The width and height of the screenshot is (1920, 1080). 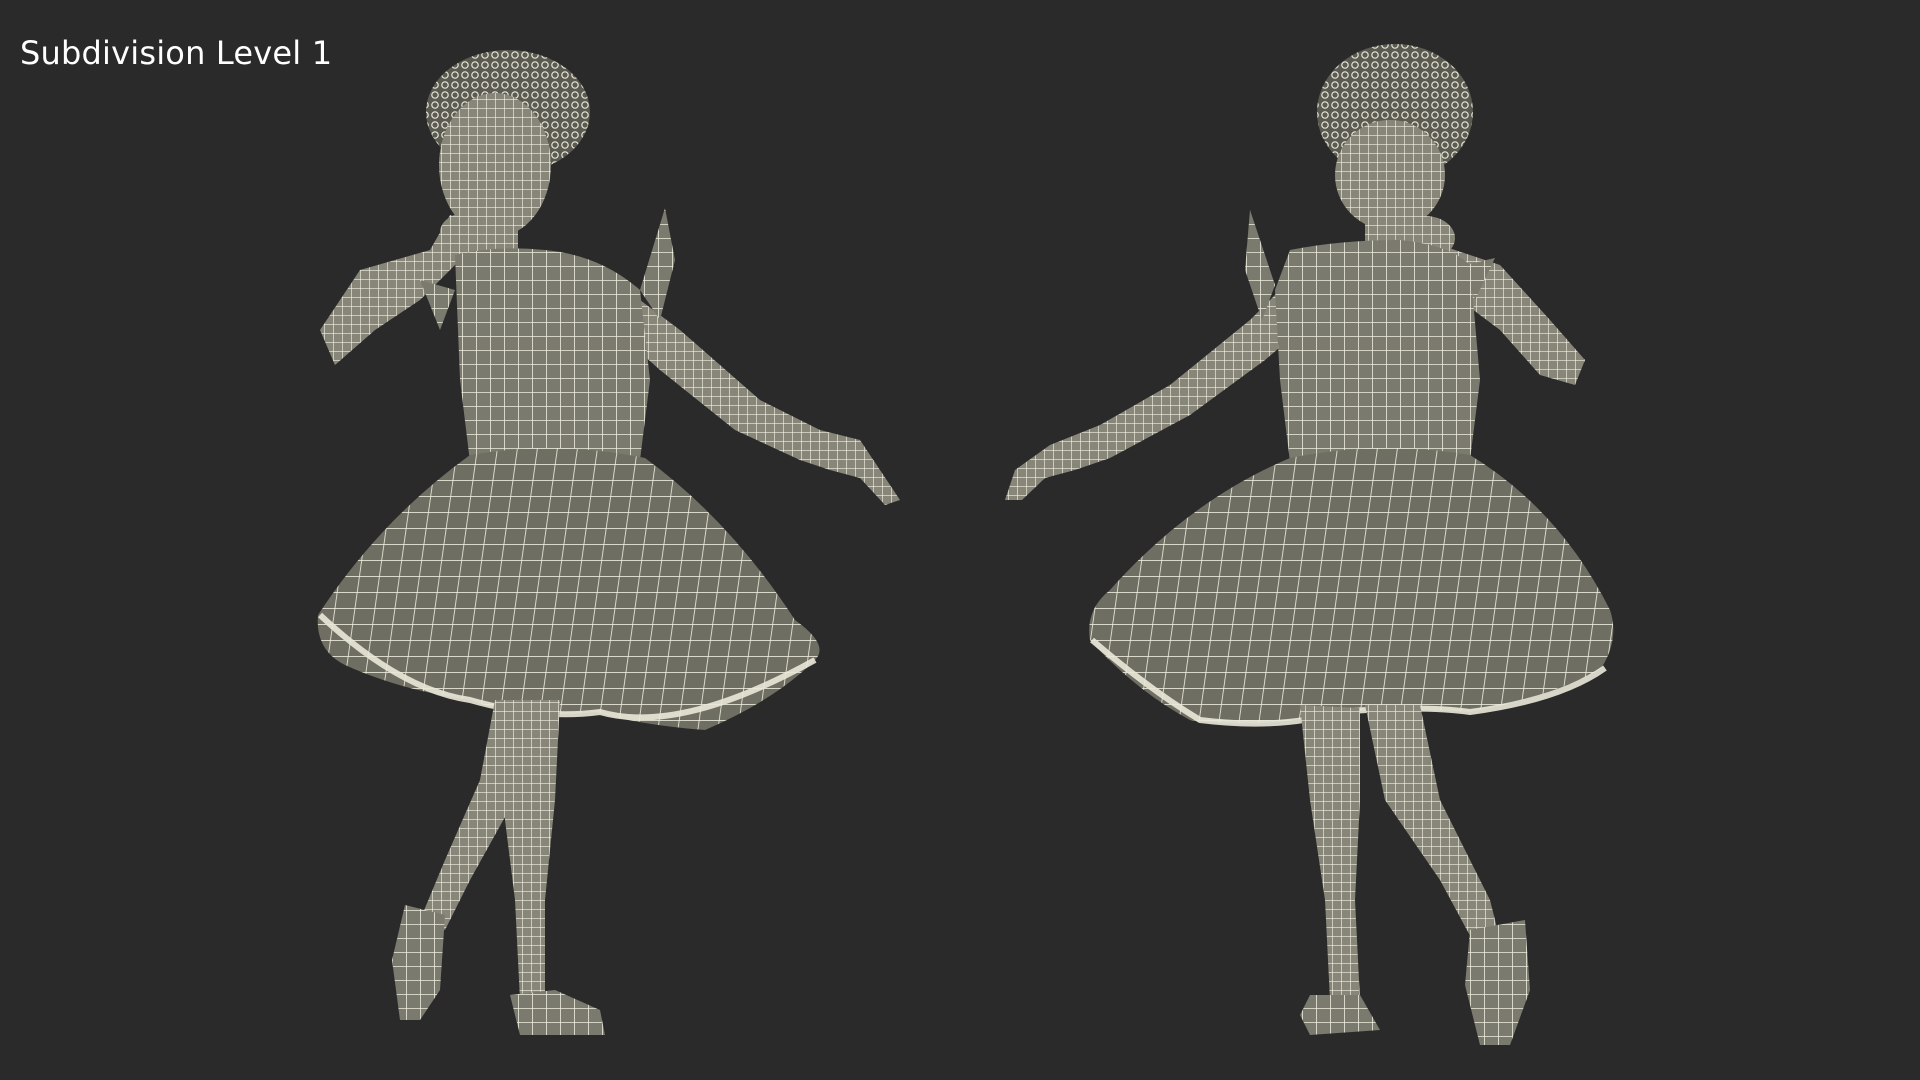 I want to click on back-left-leg, so click(x=1330, y=852).